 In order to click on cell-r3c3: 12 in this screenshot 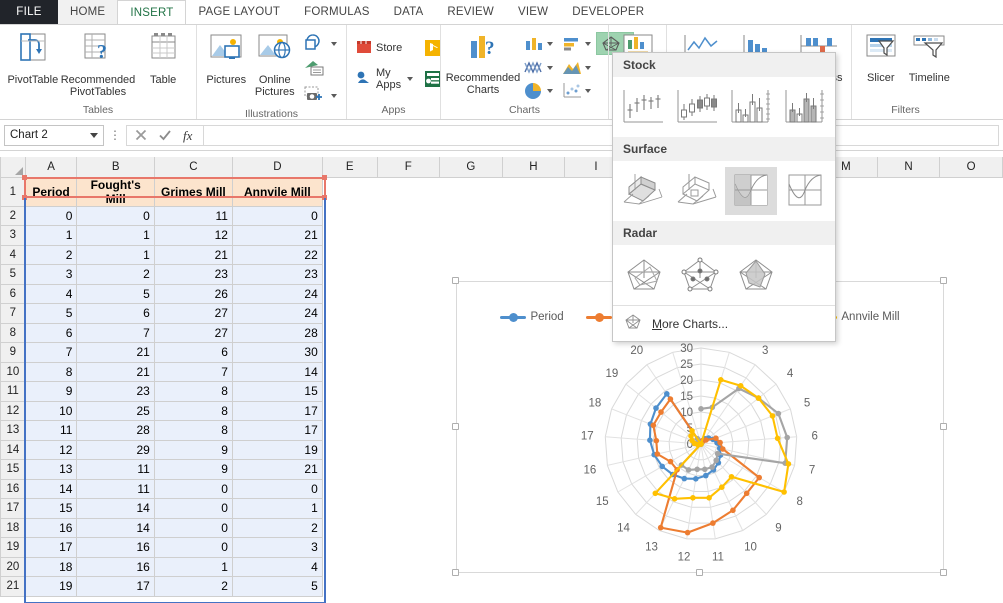, I will do `click(193, 235)`.